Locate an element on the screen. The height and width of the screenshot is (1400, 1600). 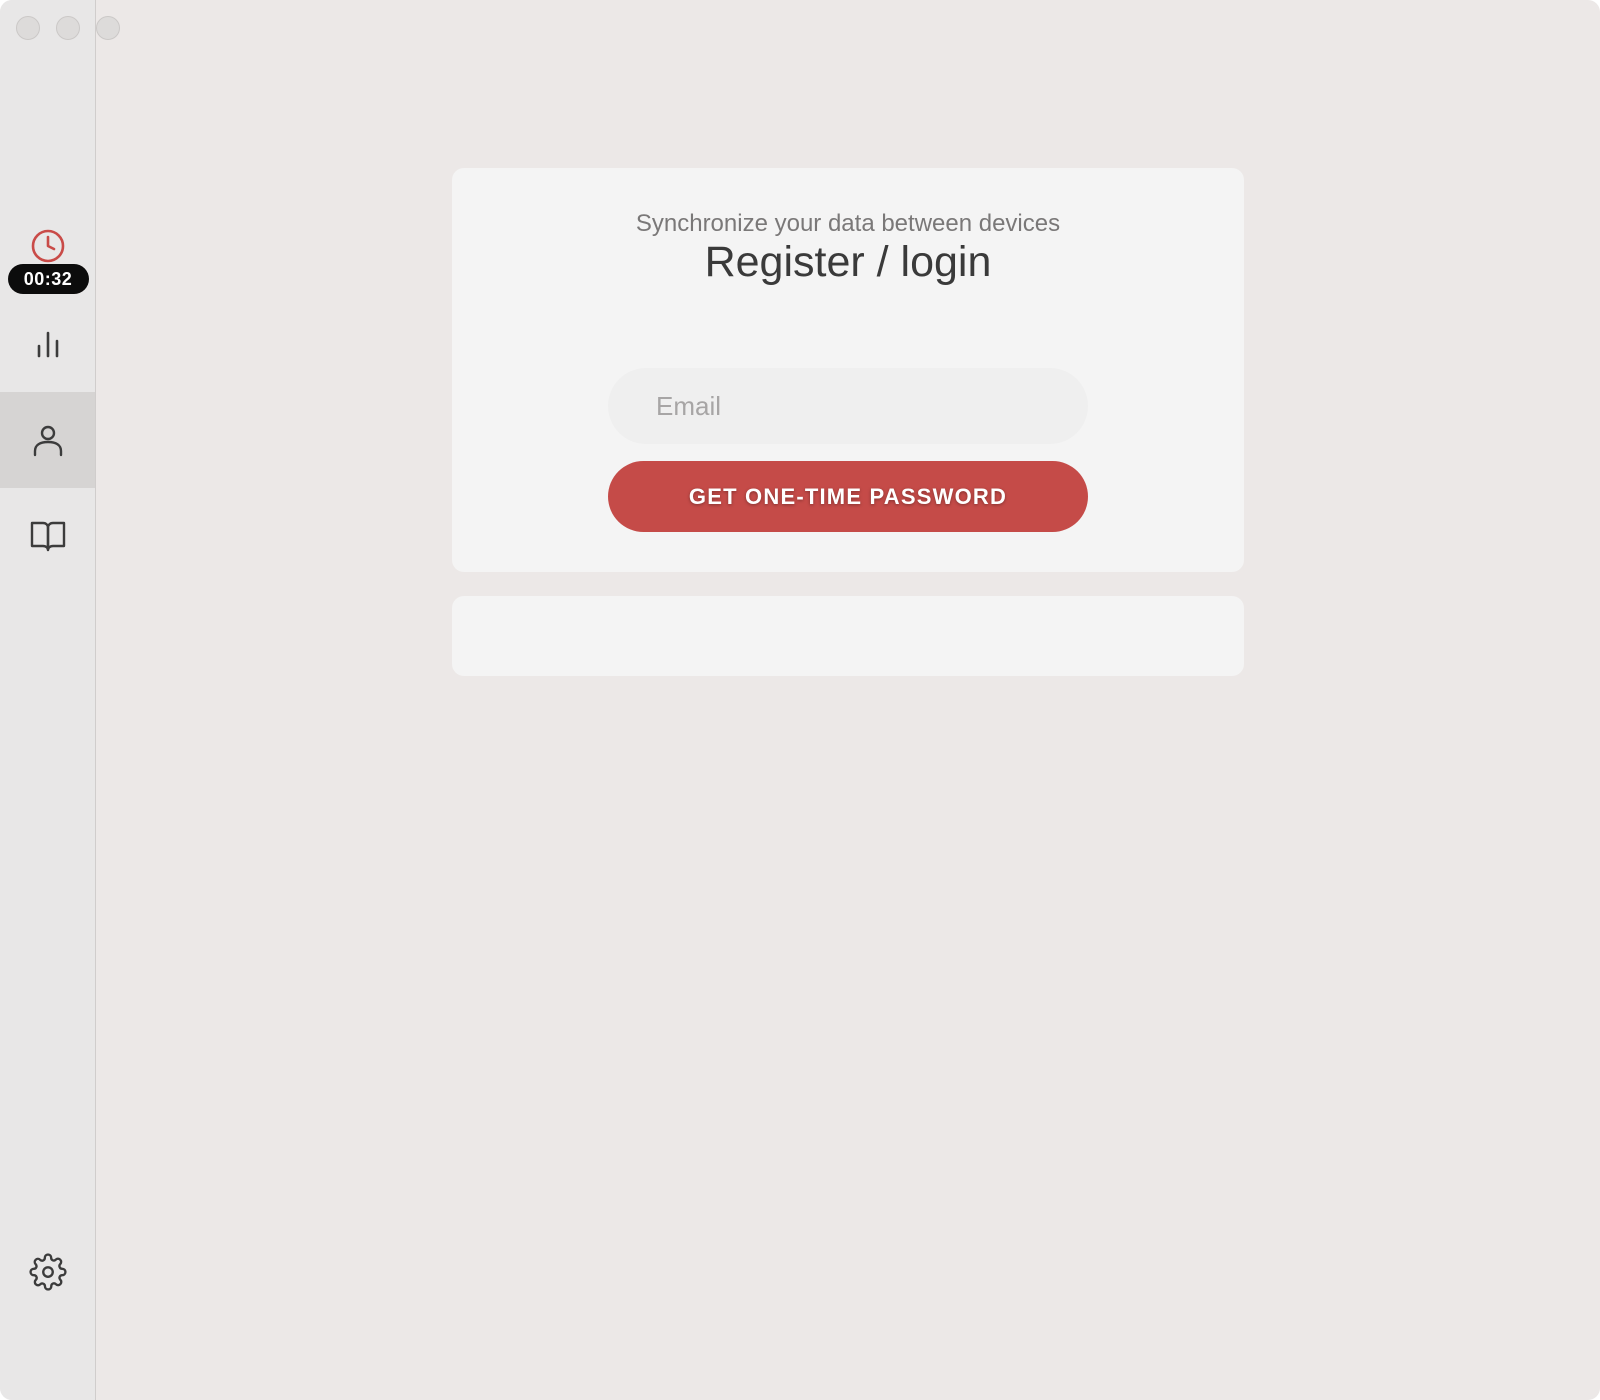
sidebar: 00:32 is located at coordinates (48, 700).